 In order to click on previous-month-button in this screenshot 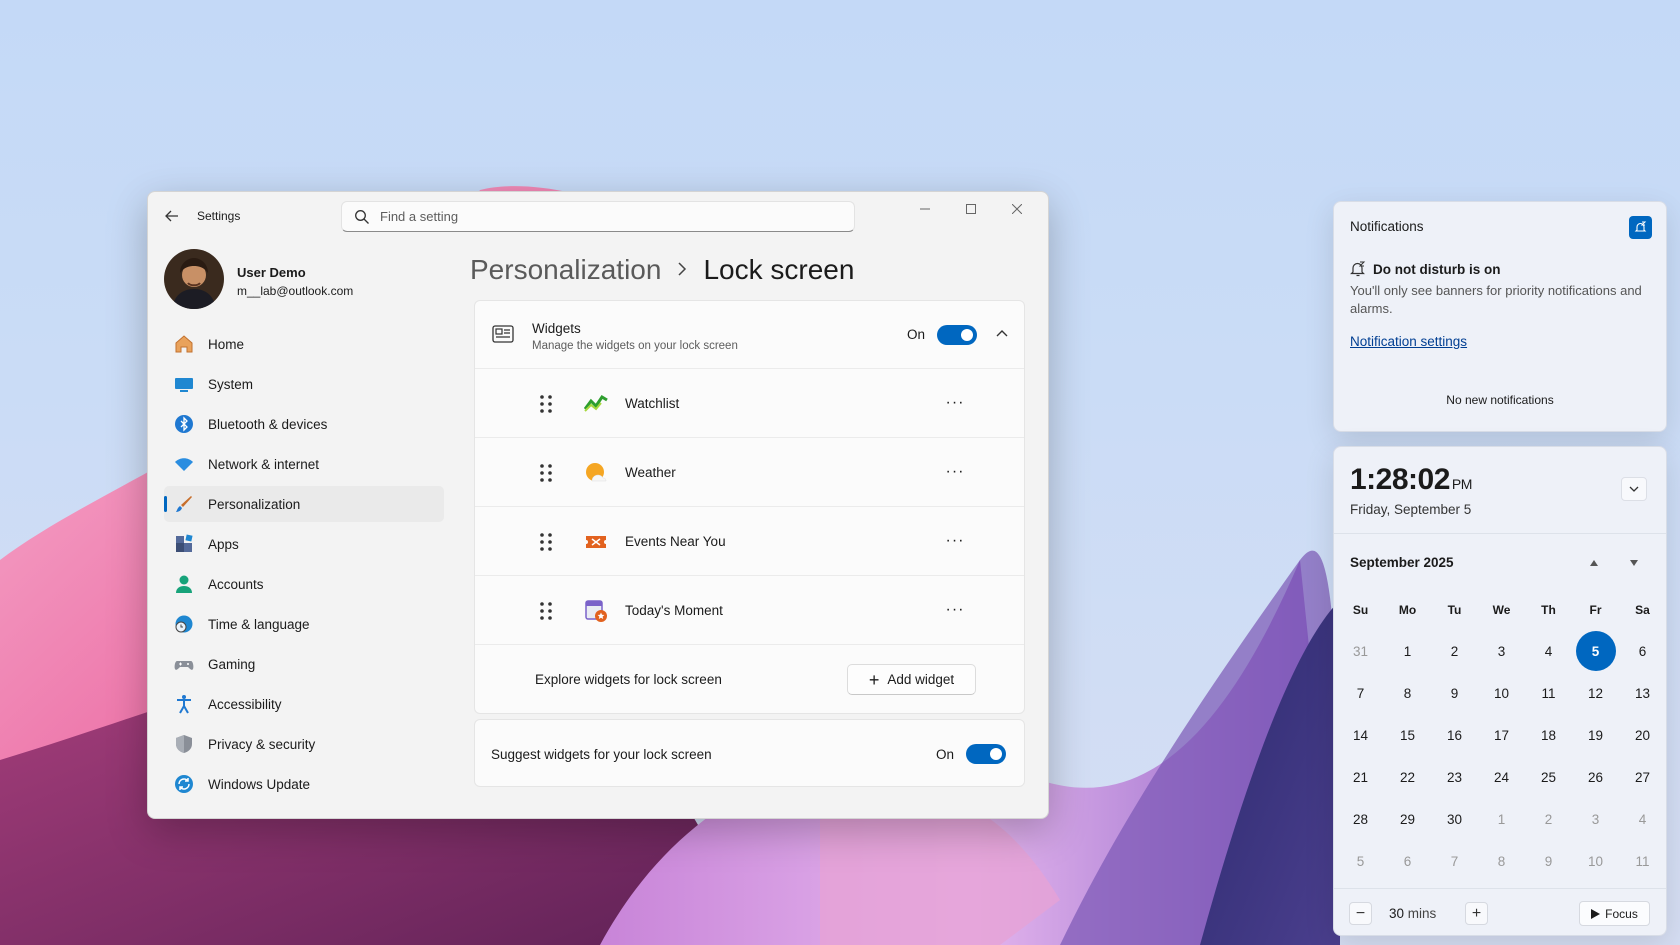, I will do `click(1594, 563)`.